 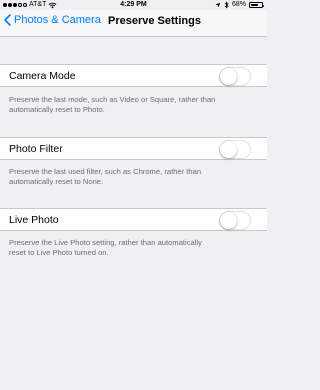 I want to click on status-right: 68%, so click(x=239, y=5).